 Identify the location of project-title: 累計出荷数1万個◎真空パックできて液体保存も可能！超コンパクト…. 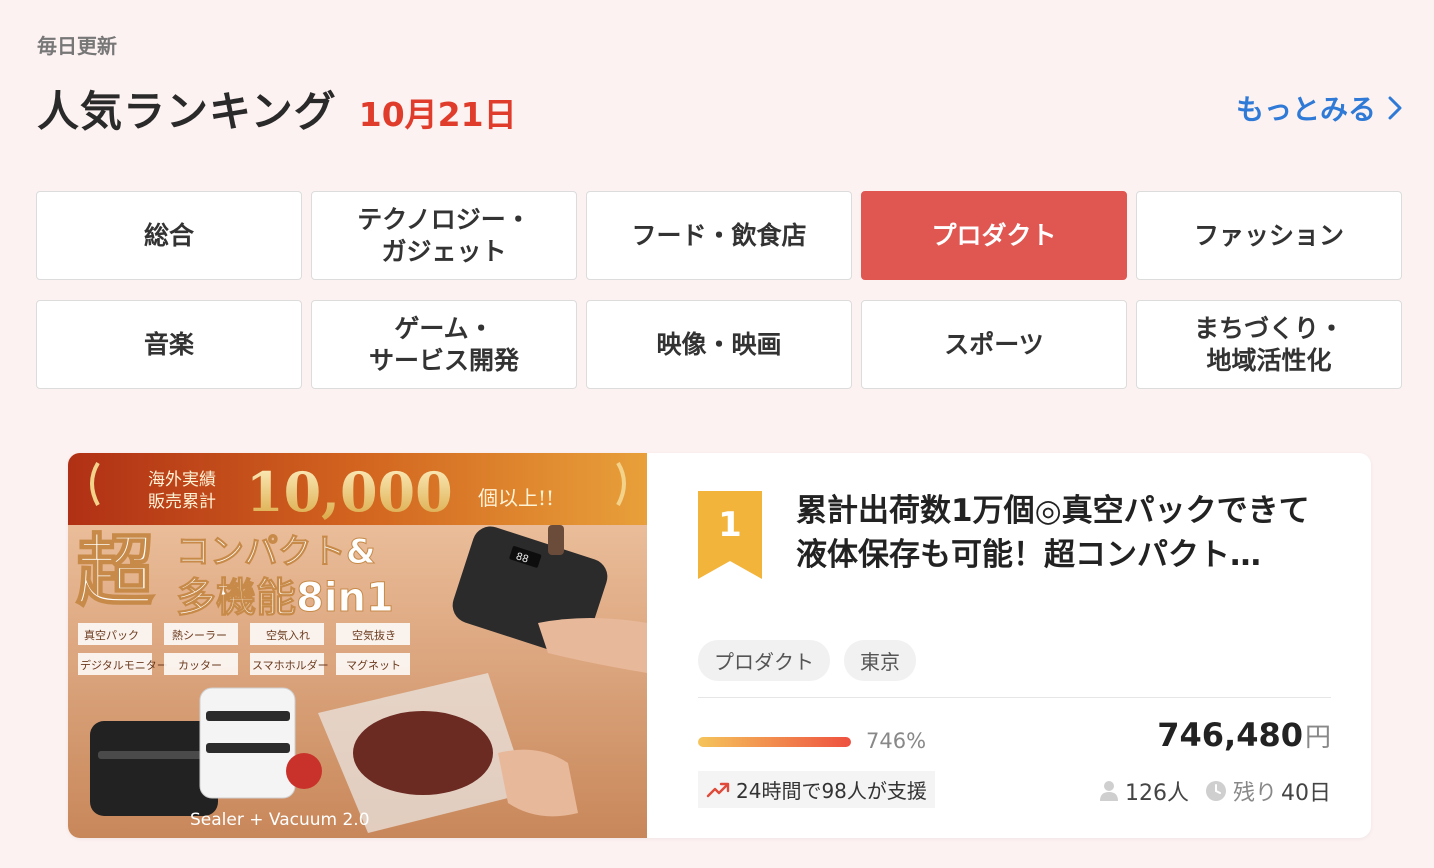
(1066, 533).